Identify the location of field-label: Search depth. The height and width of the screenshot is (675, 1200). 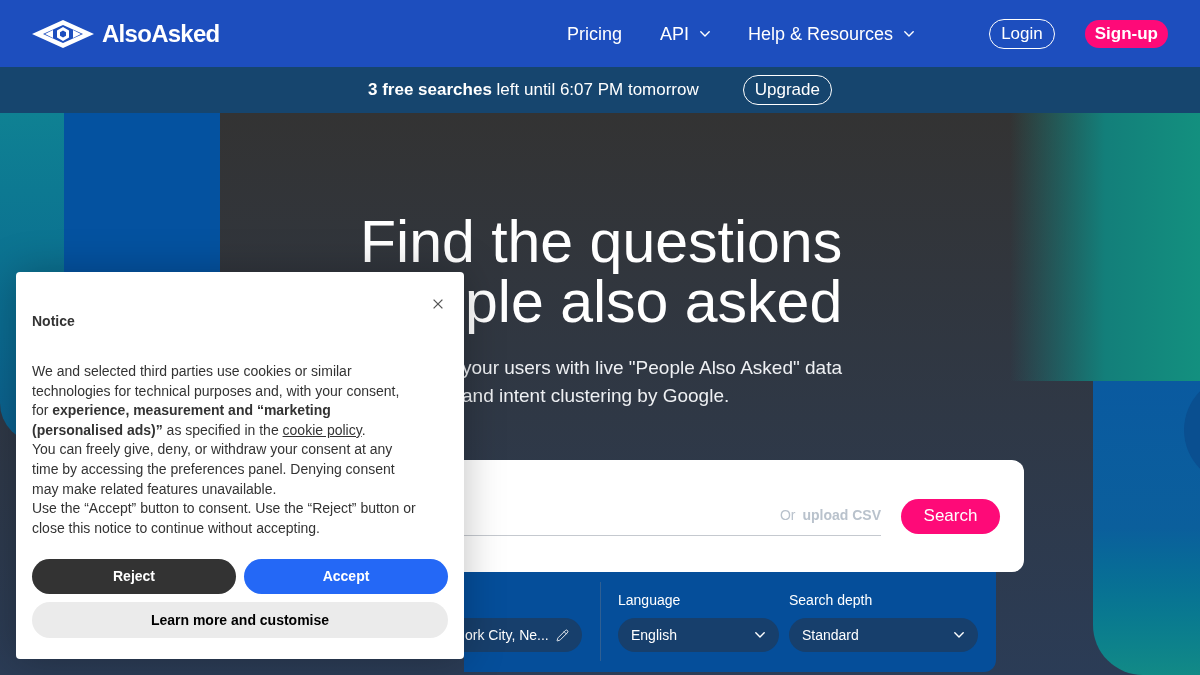
(831, 600).